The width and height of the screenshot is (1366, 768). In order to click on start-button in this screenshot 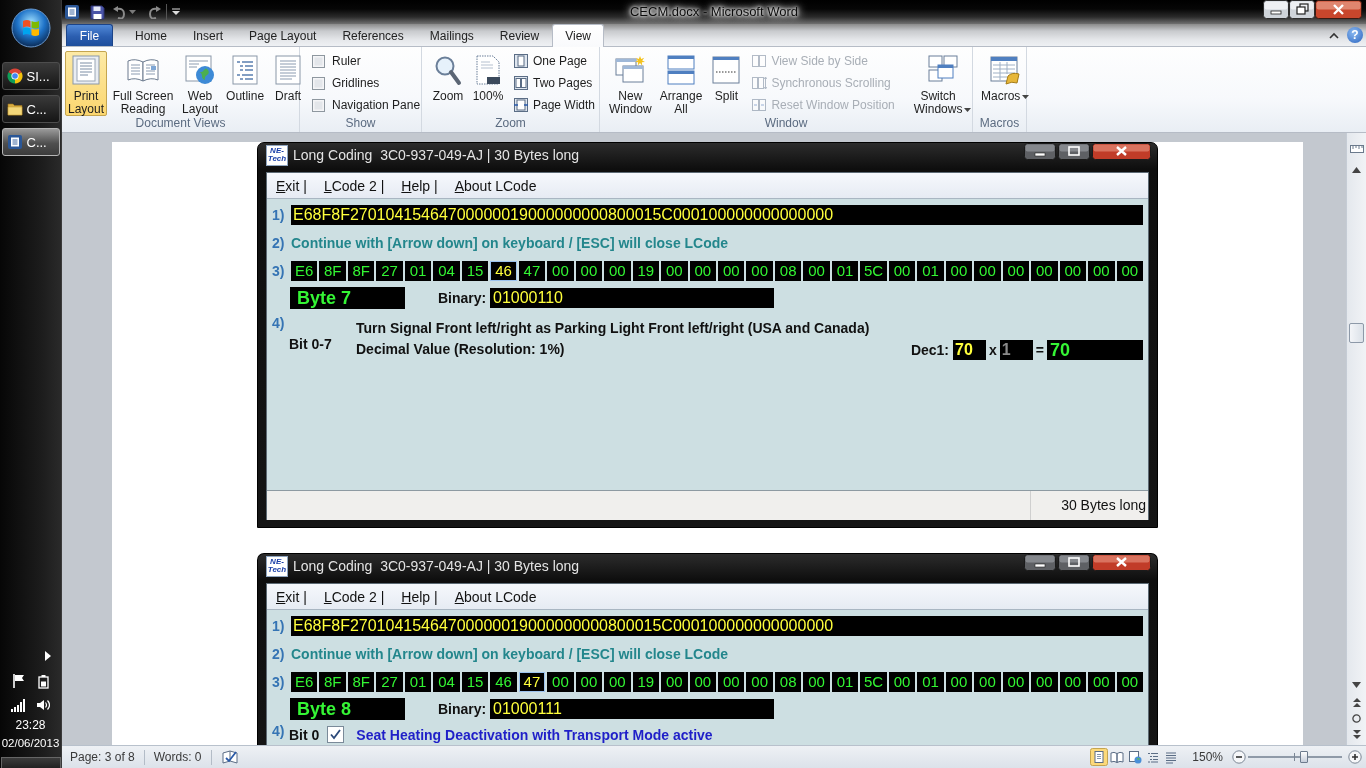, I will do `click(30, 28)`.